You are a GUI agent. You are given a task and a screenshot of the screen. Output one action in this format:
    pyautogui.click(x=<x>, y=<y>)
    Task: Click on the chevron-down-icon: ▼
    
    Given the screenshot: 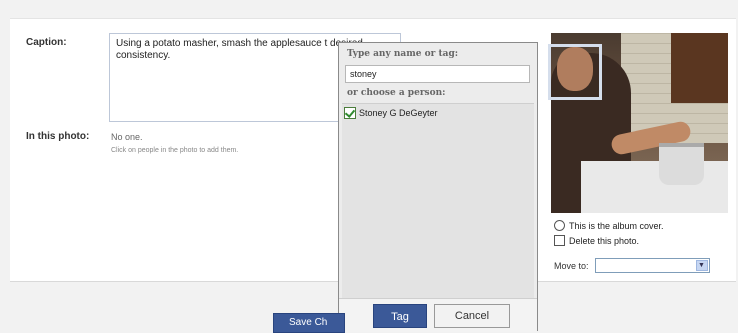 What is the action you would take?
    pyautogui.click(x=701, y=265)
    